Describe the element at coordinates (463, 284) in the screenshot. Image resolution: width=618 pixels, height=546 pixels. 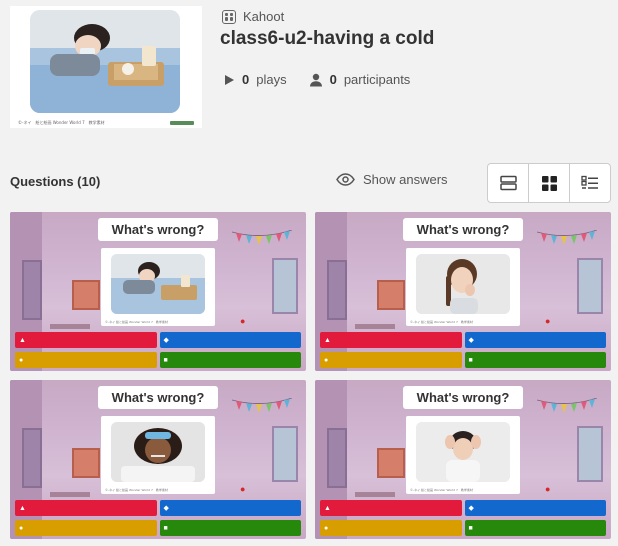
I see `photo-coughing-girl` at that location.